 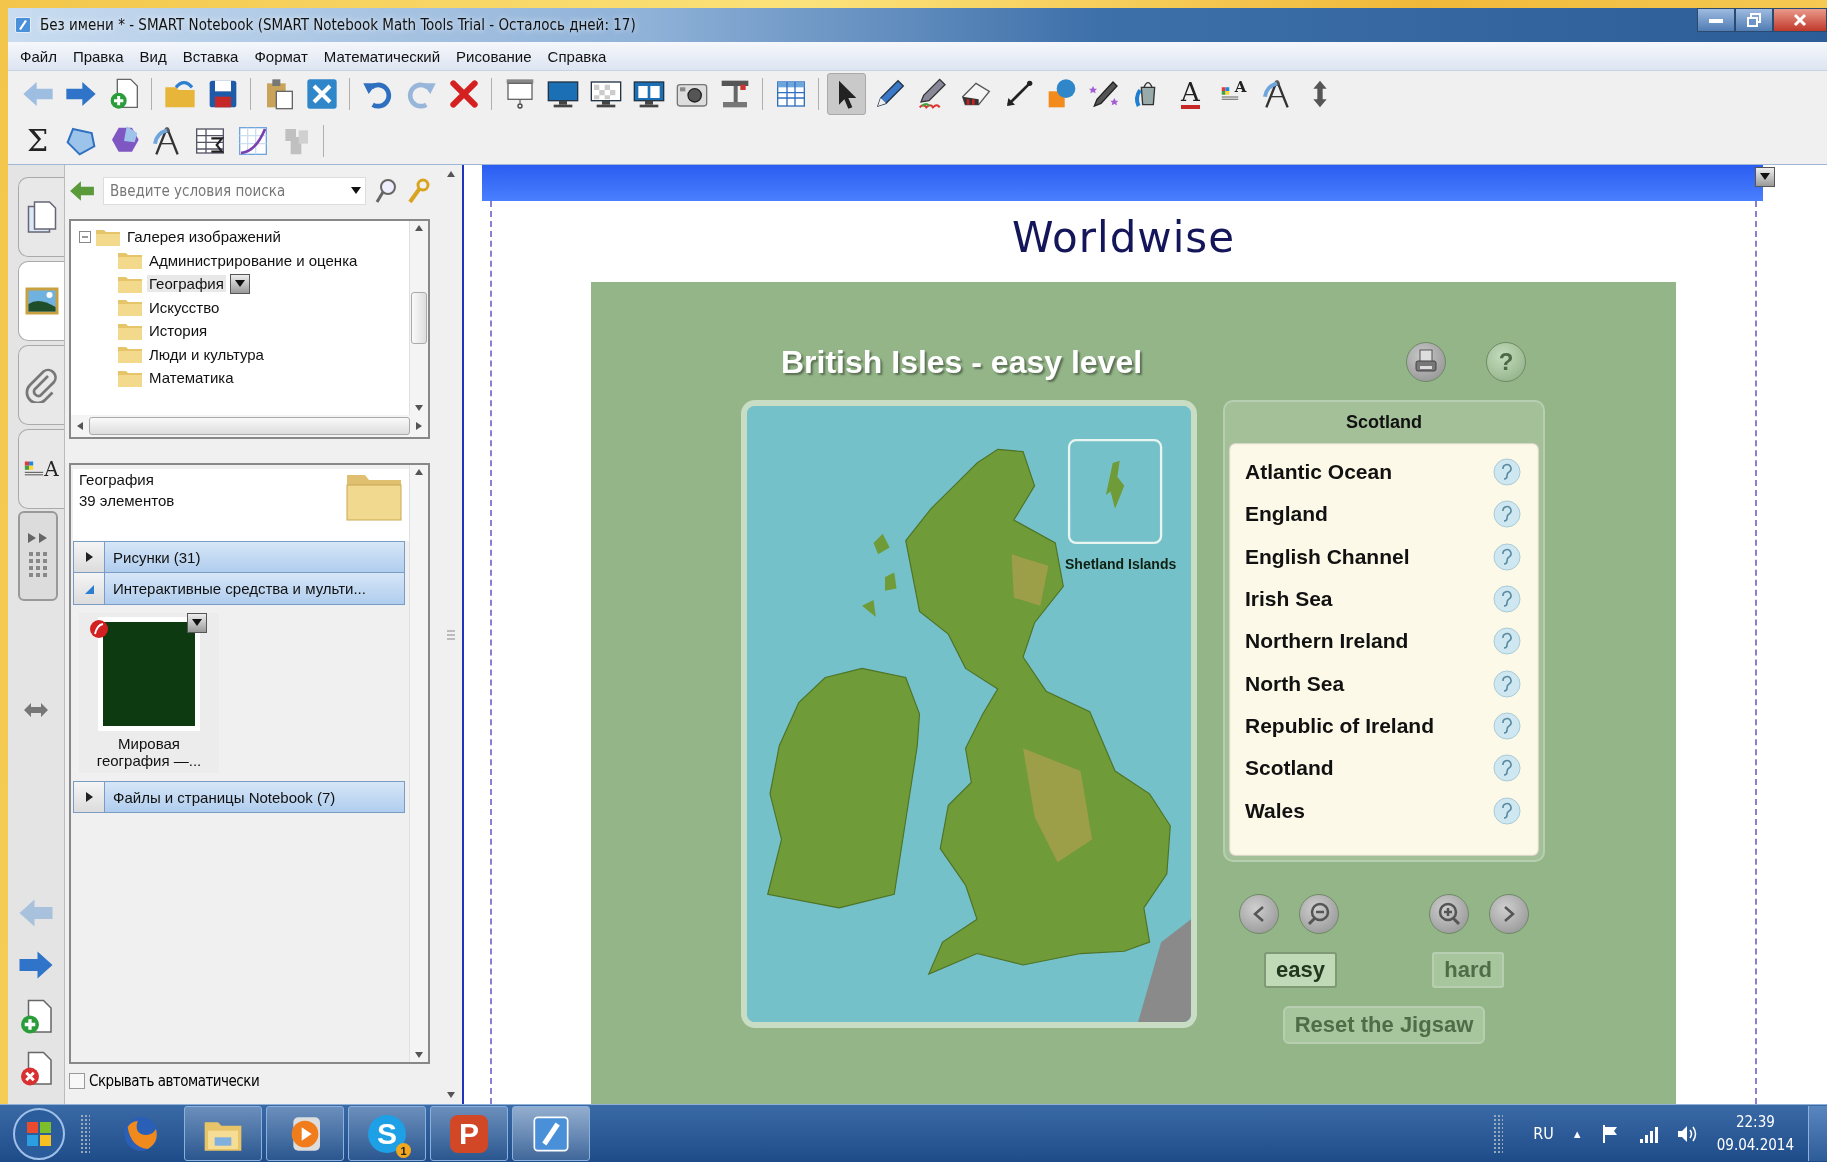 What do you see at coordinates (1577, 1133) in the screenshot?
I see `show-hidden-icons-button: ▲` at bounding box center [1577, 1133].